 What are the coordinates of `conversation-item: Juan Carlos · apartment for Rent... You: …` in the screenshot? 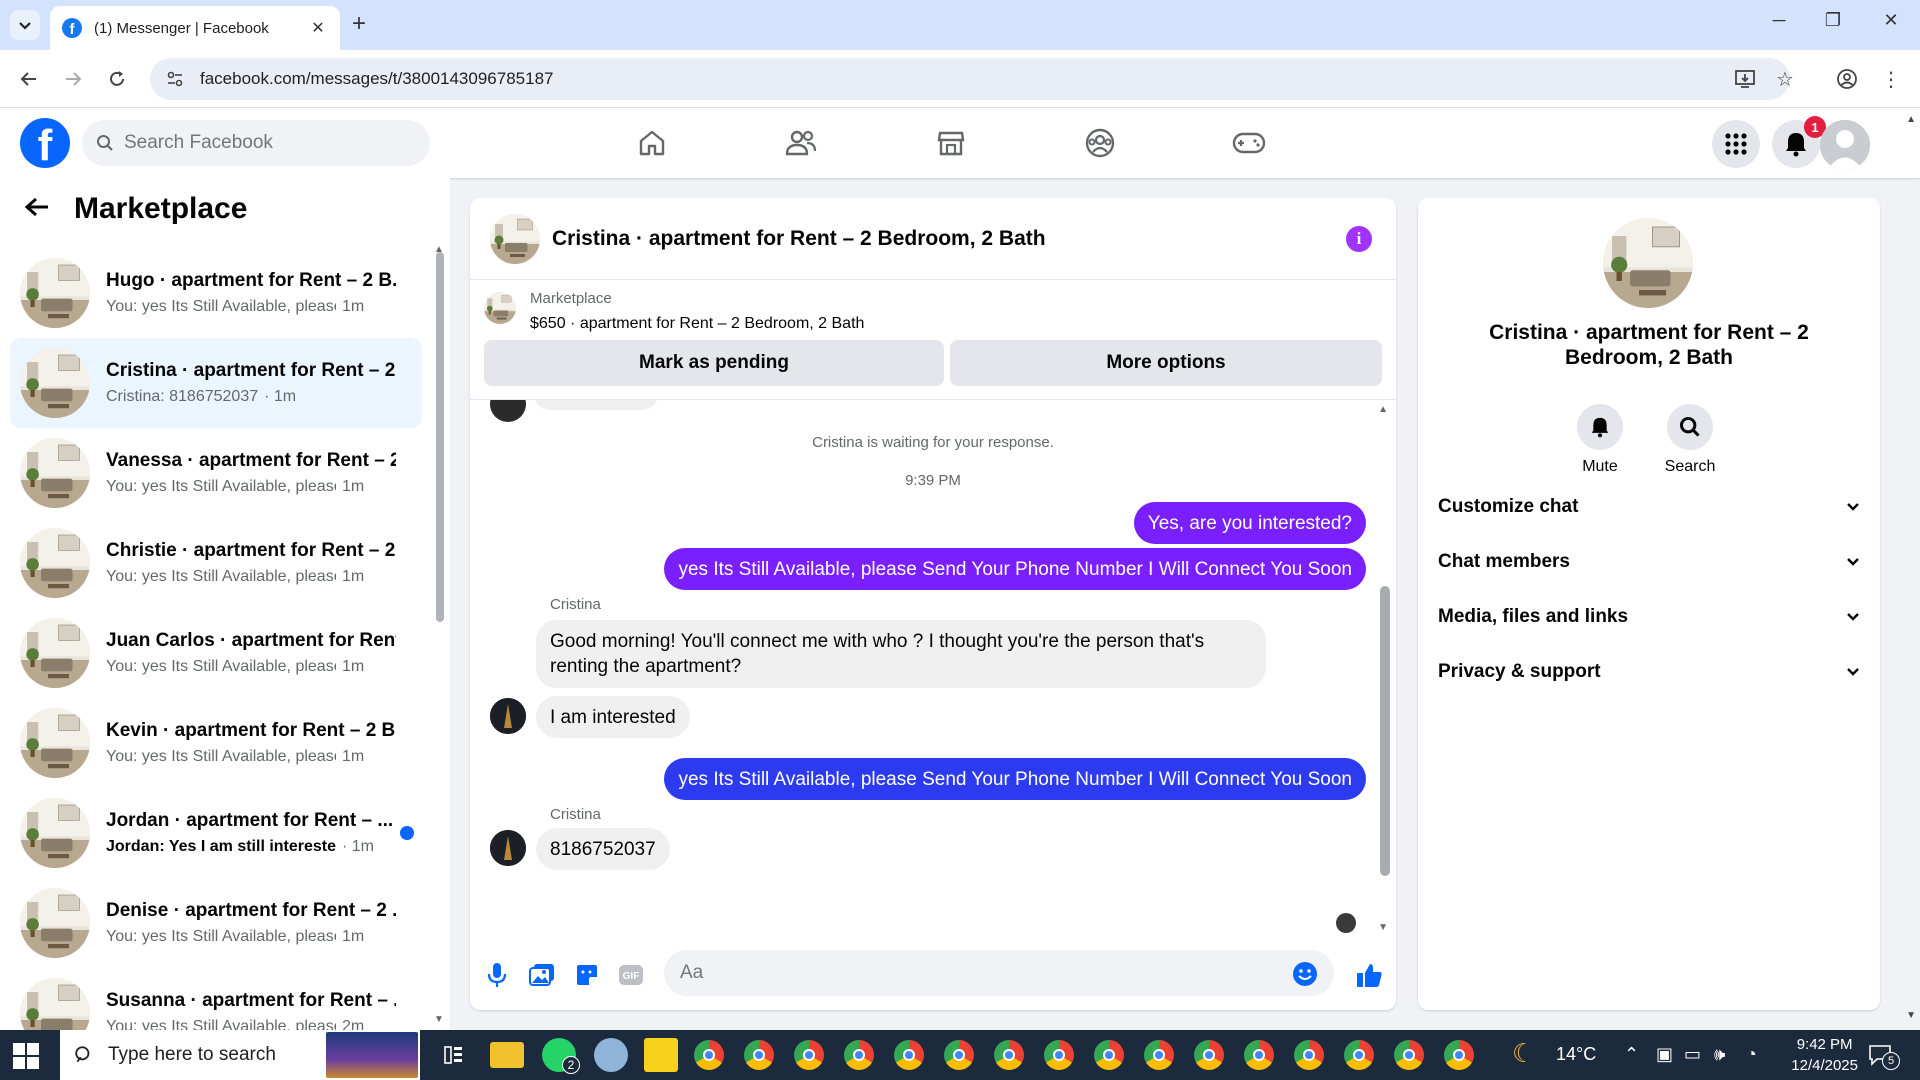 It's located at (216, 653).